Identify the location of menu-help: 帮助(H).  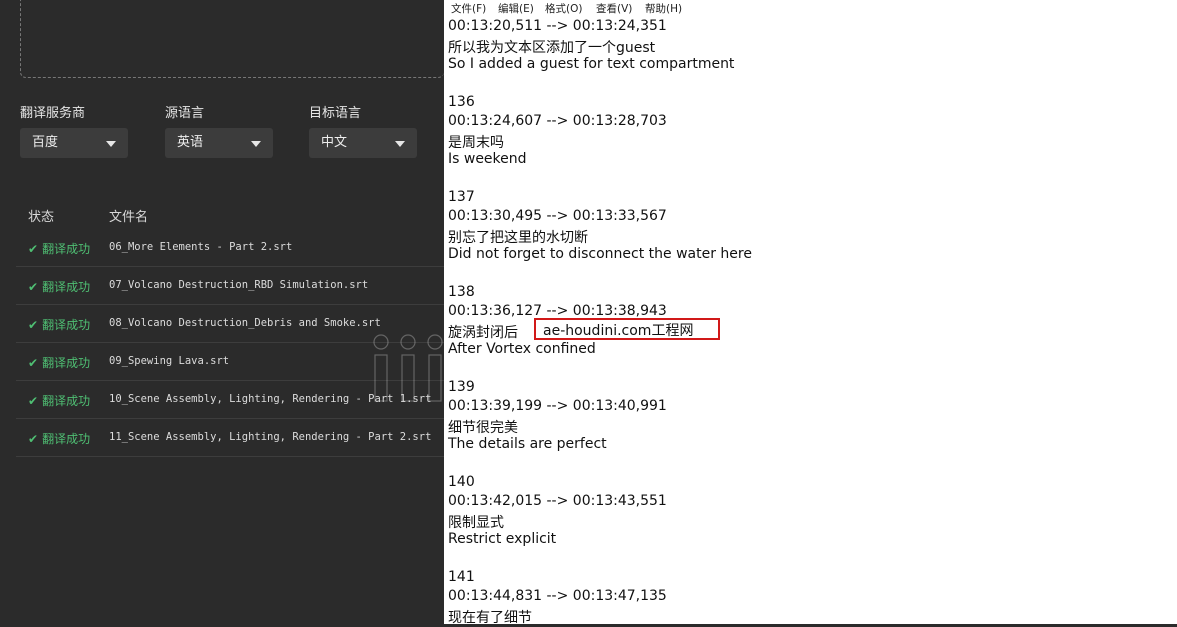
(663, 8).